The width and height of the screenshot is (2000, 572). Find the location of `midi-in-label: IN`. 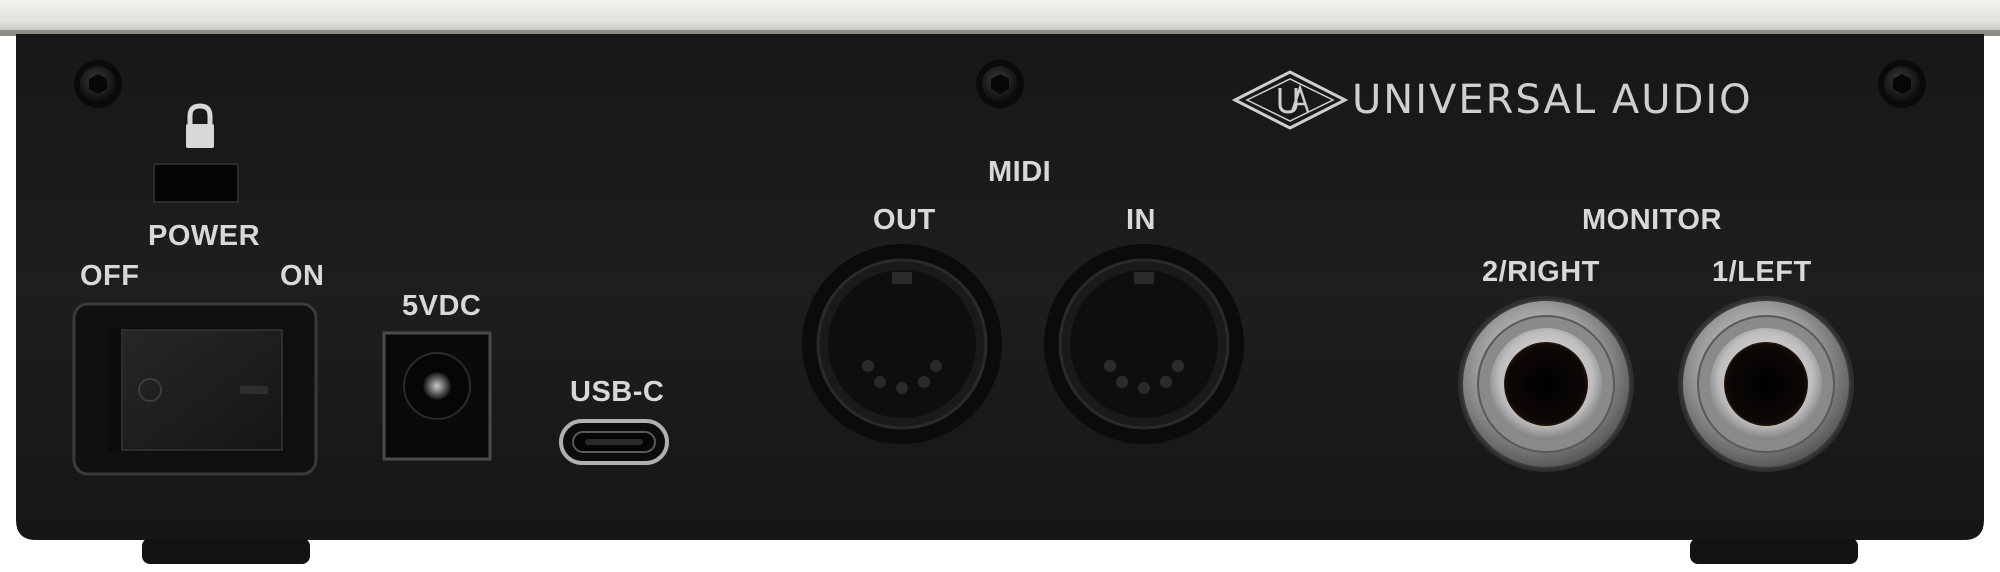

midi-in-label: IN is located at coordinates (1141, 220).